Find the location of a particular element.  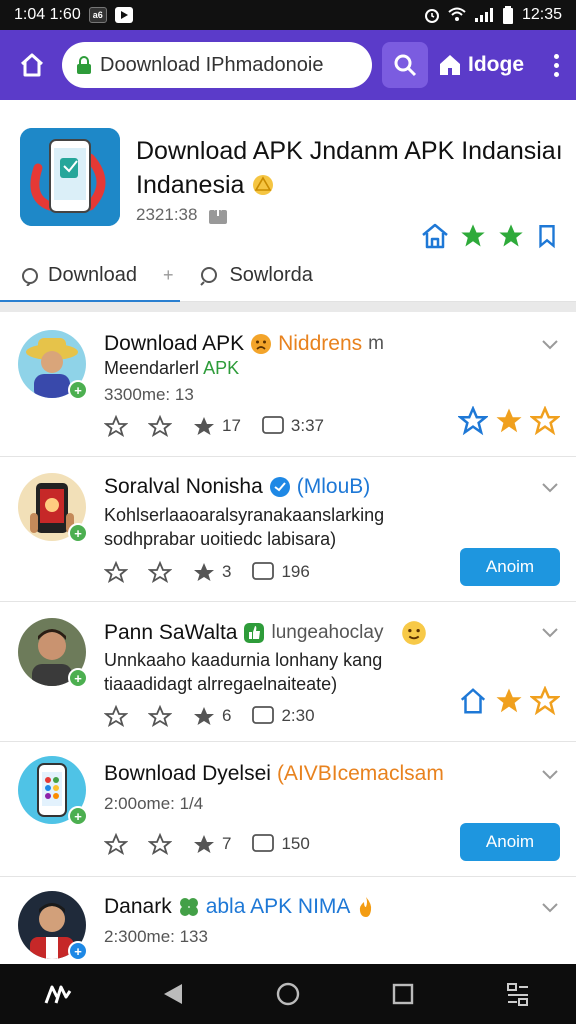

star-count-value: 3 is located at coordinates (227, 571).